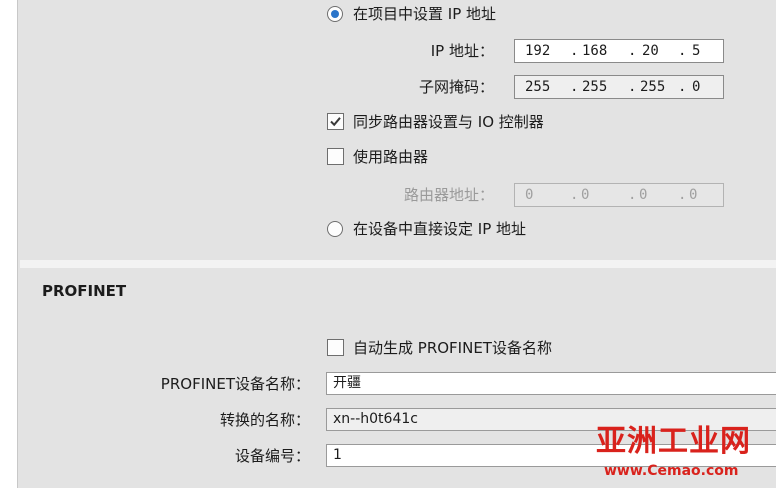  I want to click on watermark-logo: 亚洲工业网 www.Cemao.com, so click(683, 454).